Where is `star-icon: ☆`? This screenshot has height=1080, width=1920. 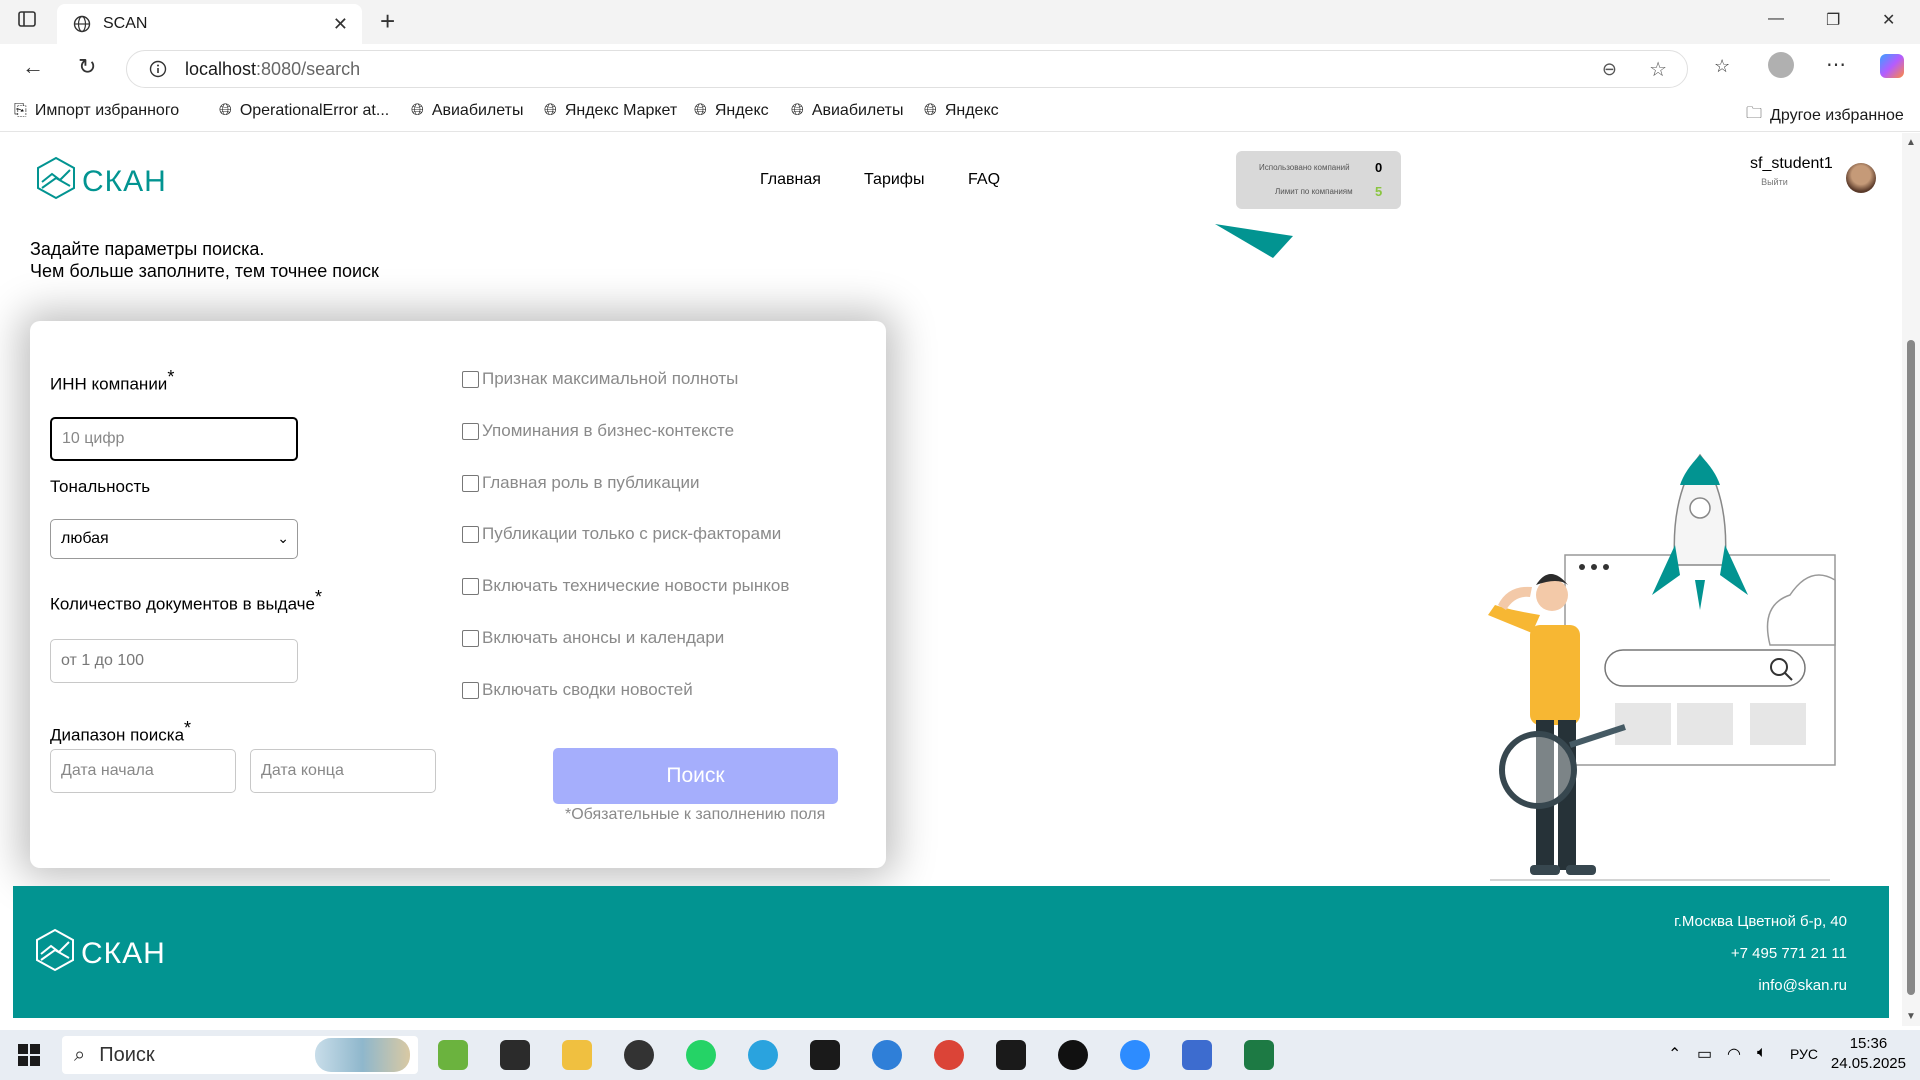 star-icon: ☆ is located at coordinates (1658, 69).